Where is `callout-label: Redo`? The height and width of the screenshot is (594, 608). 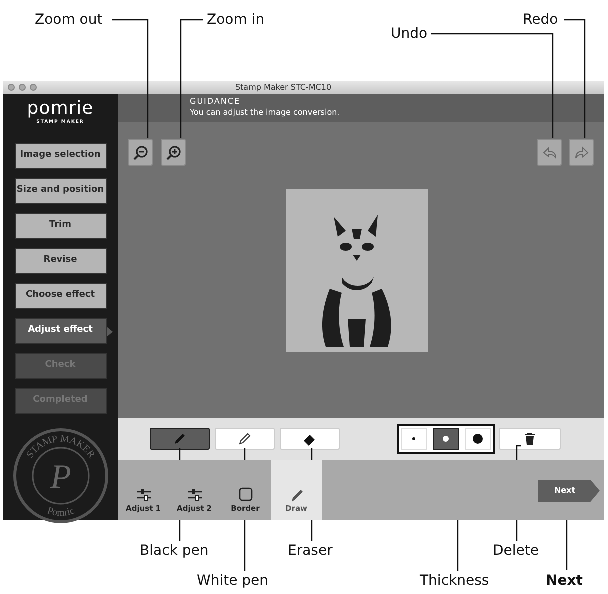 callout-label: Redo is located at coordinates (540, 20).